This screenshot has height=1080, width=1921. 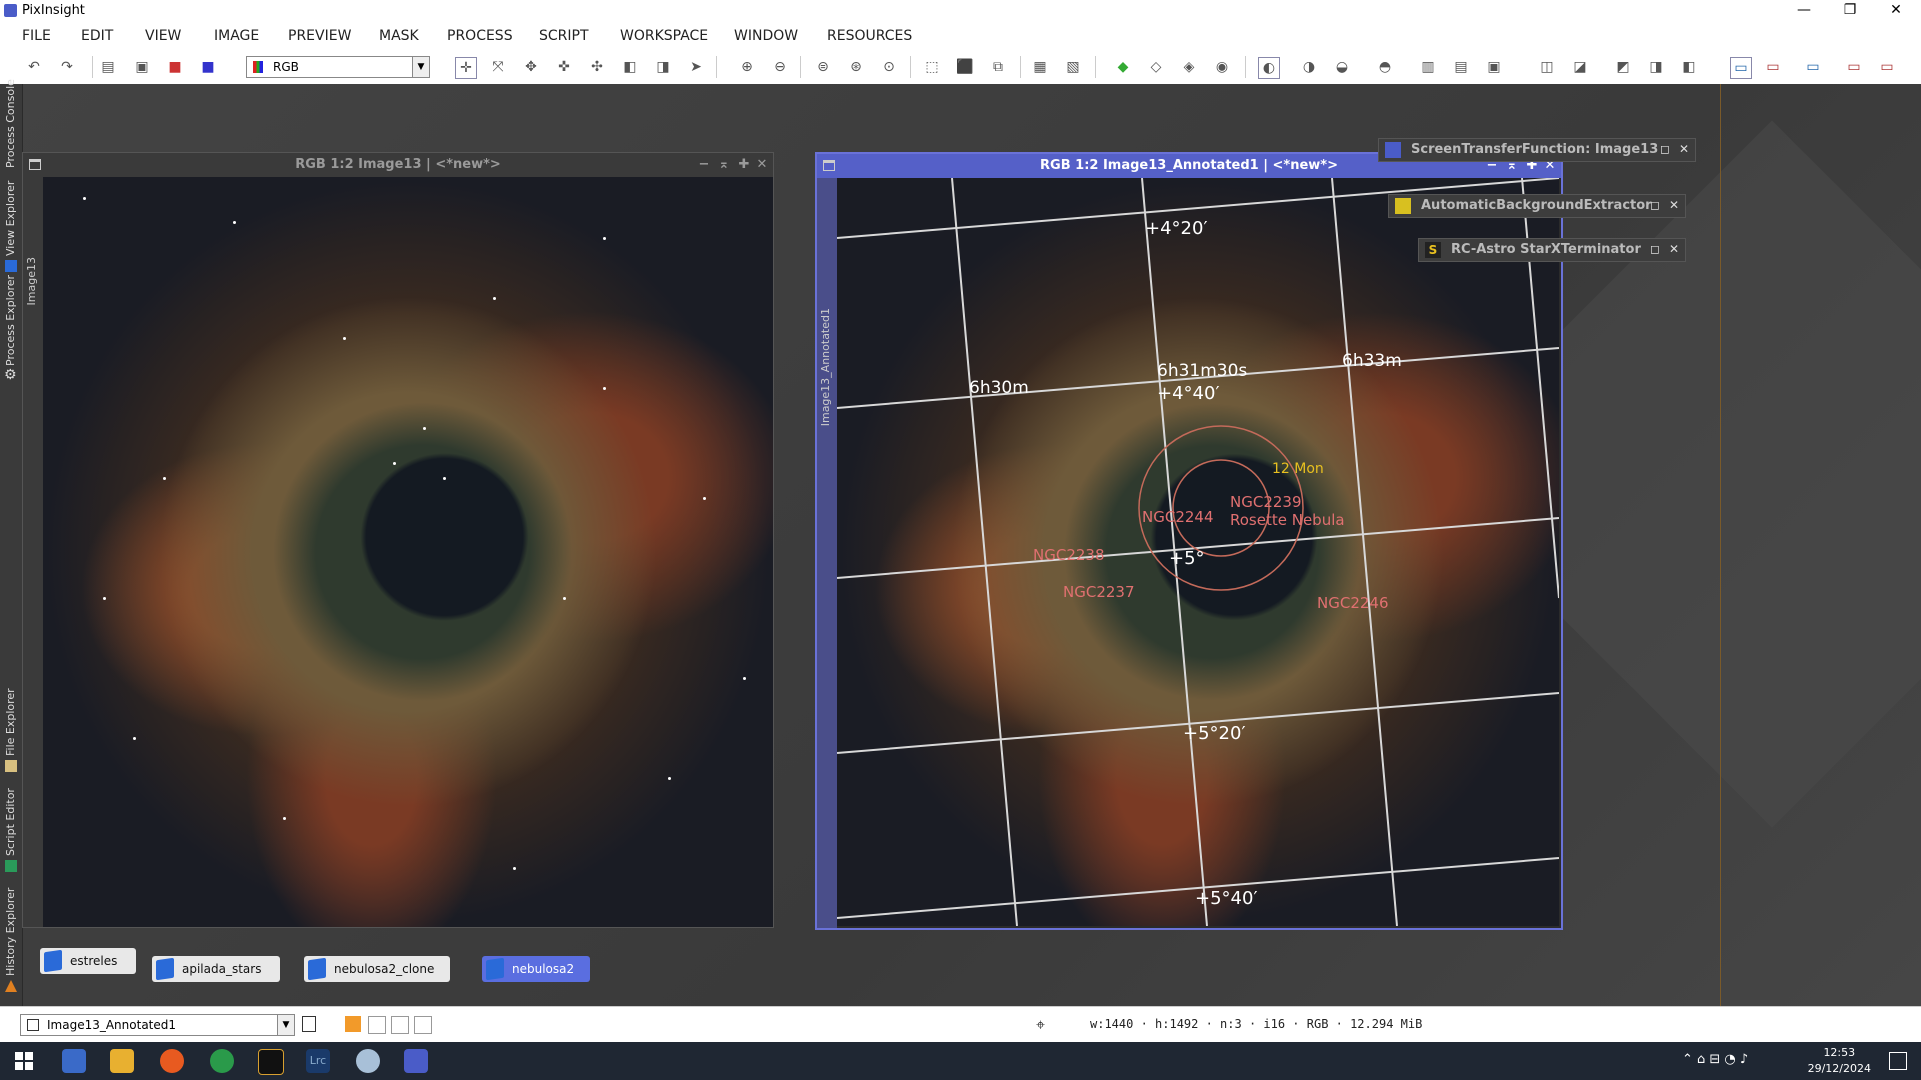 I want to click on undo-icon: ↶, so click(x=34, y=67).